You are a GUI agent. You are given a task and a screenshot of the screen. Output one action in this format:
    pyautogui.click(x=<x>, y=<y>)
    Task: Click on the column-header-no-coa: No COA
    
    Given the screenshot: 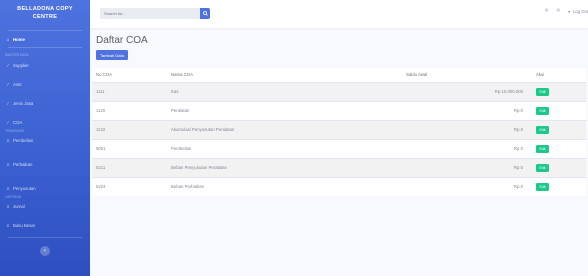 What is the action you would take?
    pyautogui.click(x=129, y=75)
    